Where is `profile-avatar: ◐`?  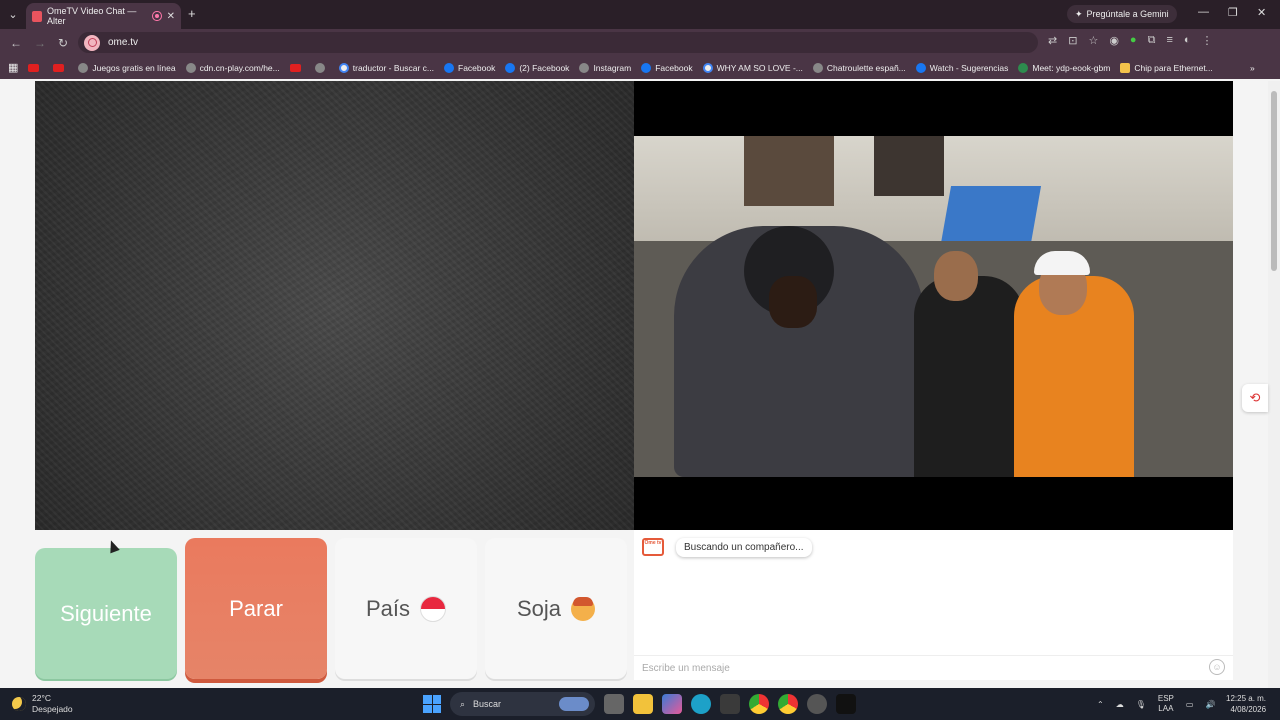 profile-avatar: ◐ is located at coordinates (1187, 40).